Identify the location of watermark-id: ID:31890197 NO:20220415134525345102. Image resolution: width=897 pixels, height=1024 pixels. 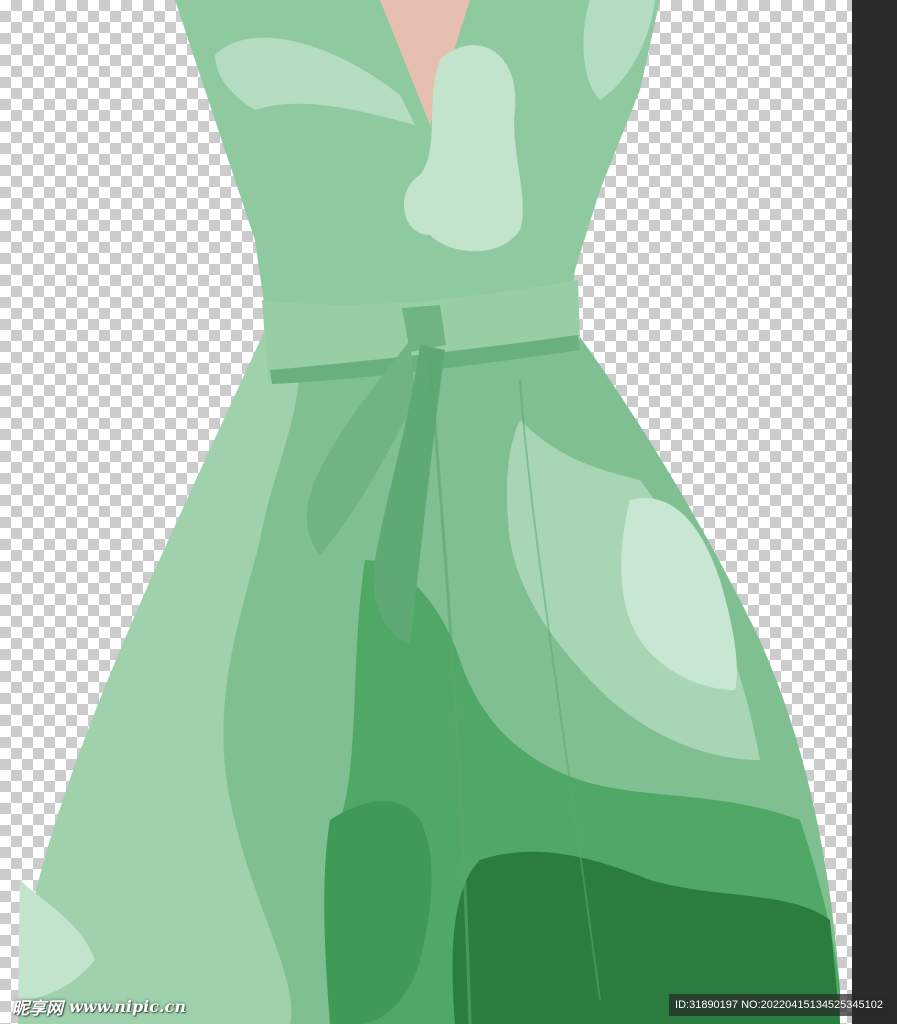
(779, 1005).